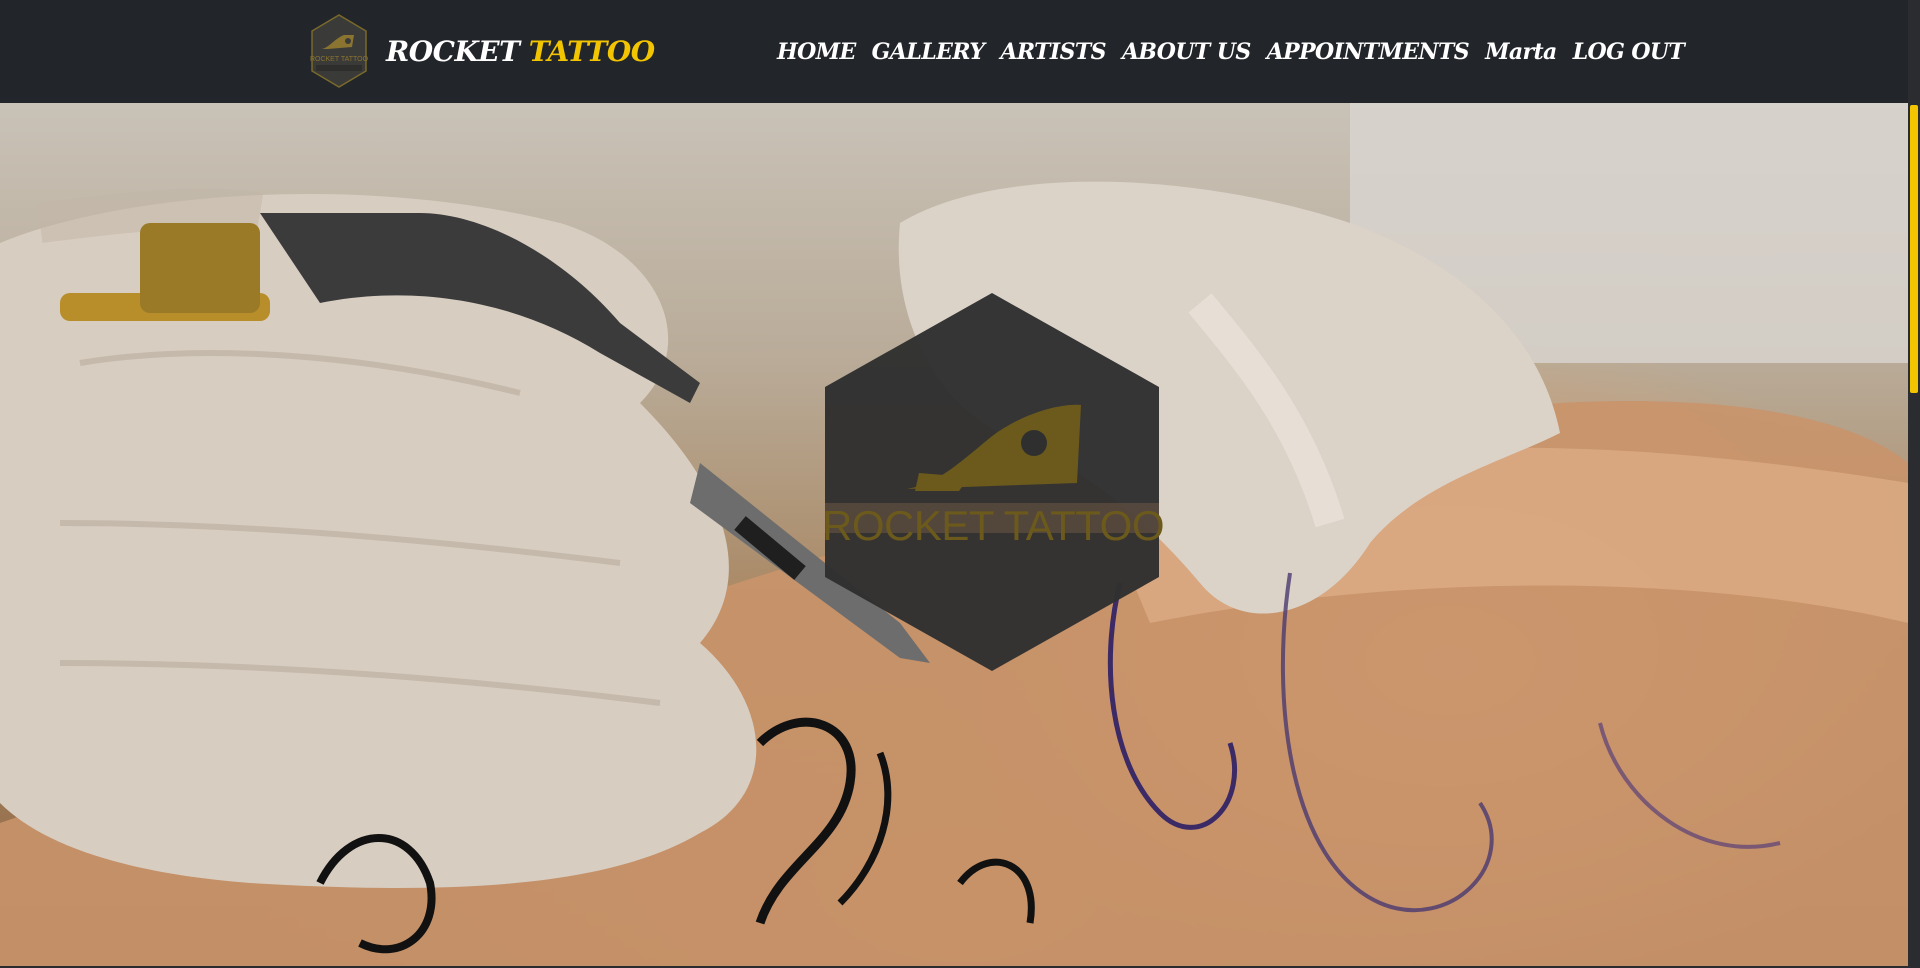  I want to click on svg-text: ROCKET TATTOO, so click(339, 59).